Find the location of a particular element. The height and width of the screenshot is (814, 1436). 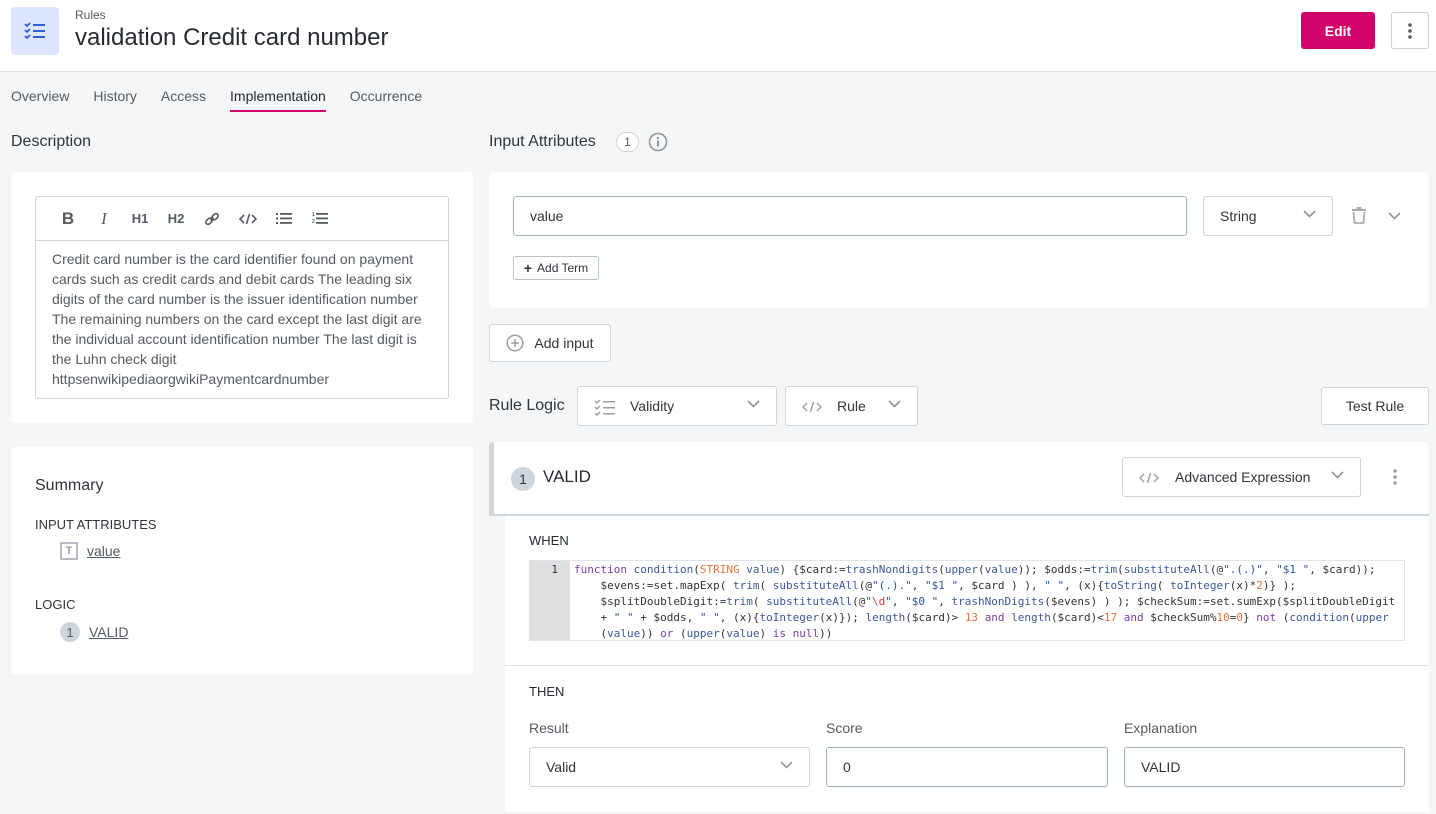

kebab-menu-icon is located at coordinates (1410, 30).